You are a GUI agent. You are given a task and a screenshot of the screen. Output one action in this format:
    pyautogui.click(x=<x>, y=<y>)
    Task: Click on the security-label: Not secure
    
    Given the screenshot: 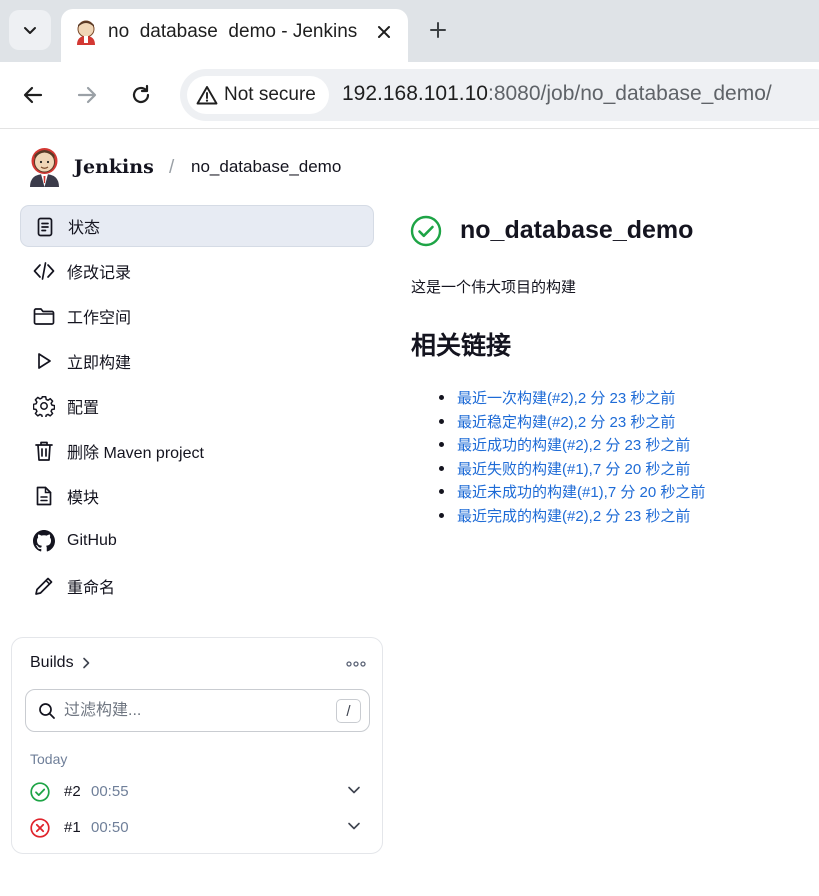 What is the action you would take?
    pyautogui.click(x=270, y=94)
    